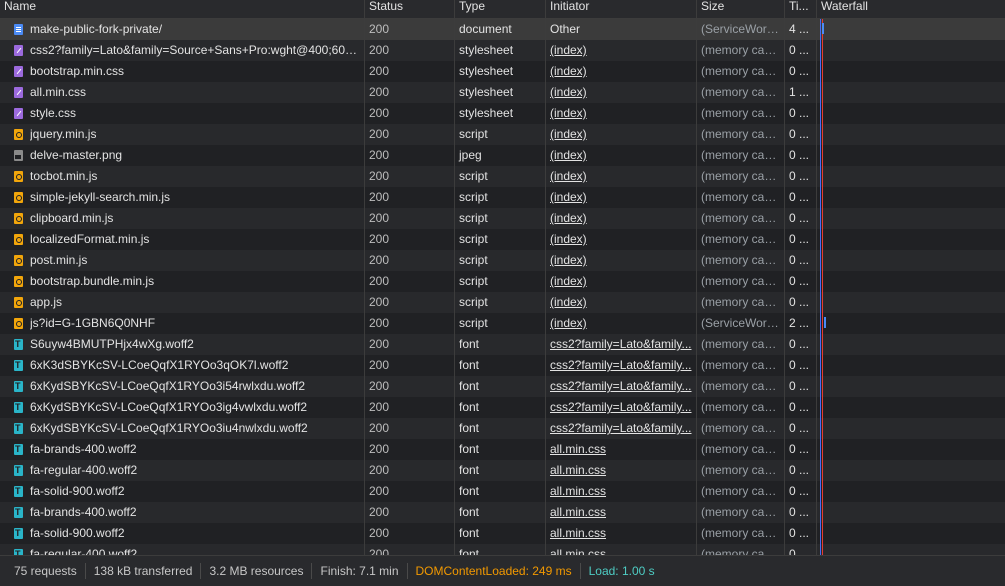  I want to click on request-name-cell: app.js, so click(182, 302).